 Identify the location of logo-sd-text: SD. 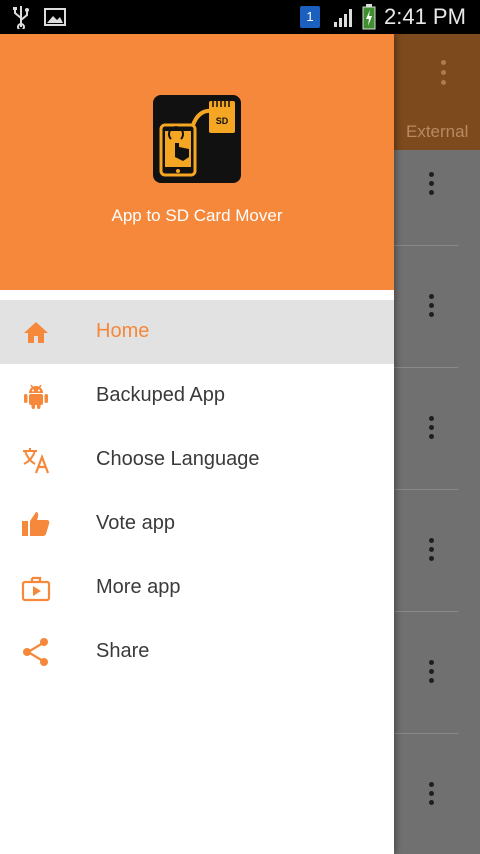
(222, 121).